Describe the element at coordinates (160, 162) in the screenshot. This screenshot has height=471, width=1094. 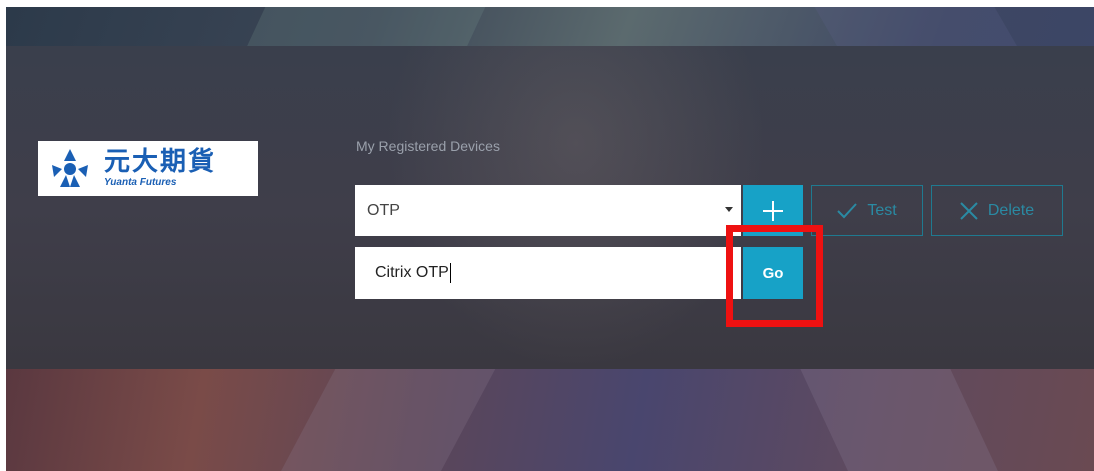
I see `brand-name-cn: 元大期貨` at that location.